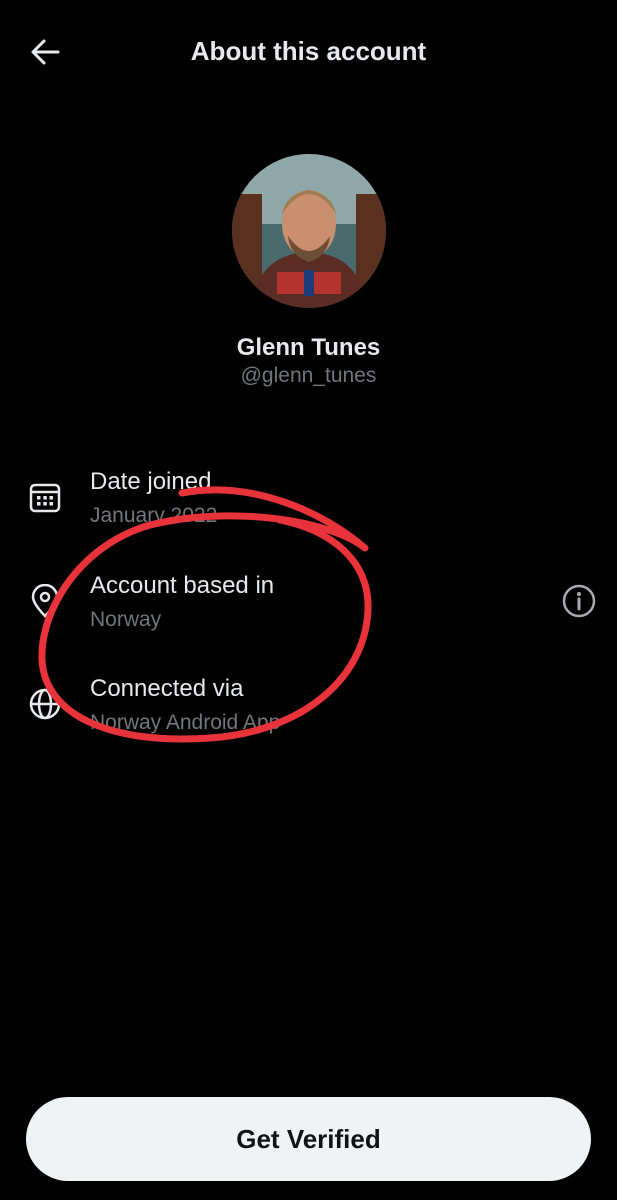 Image resolution: width=617 pixels, height=1200 pixels. Describe the element at coordinates (308, 1139) in the screenshot. I see `get-verified-button: Get Verified` at that location.